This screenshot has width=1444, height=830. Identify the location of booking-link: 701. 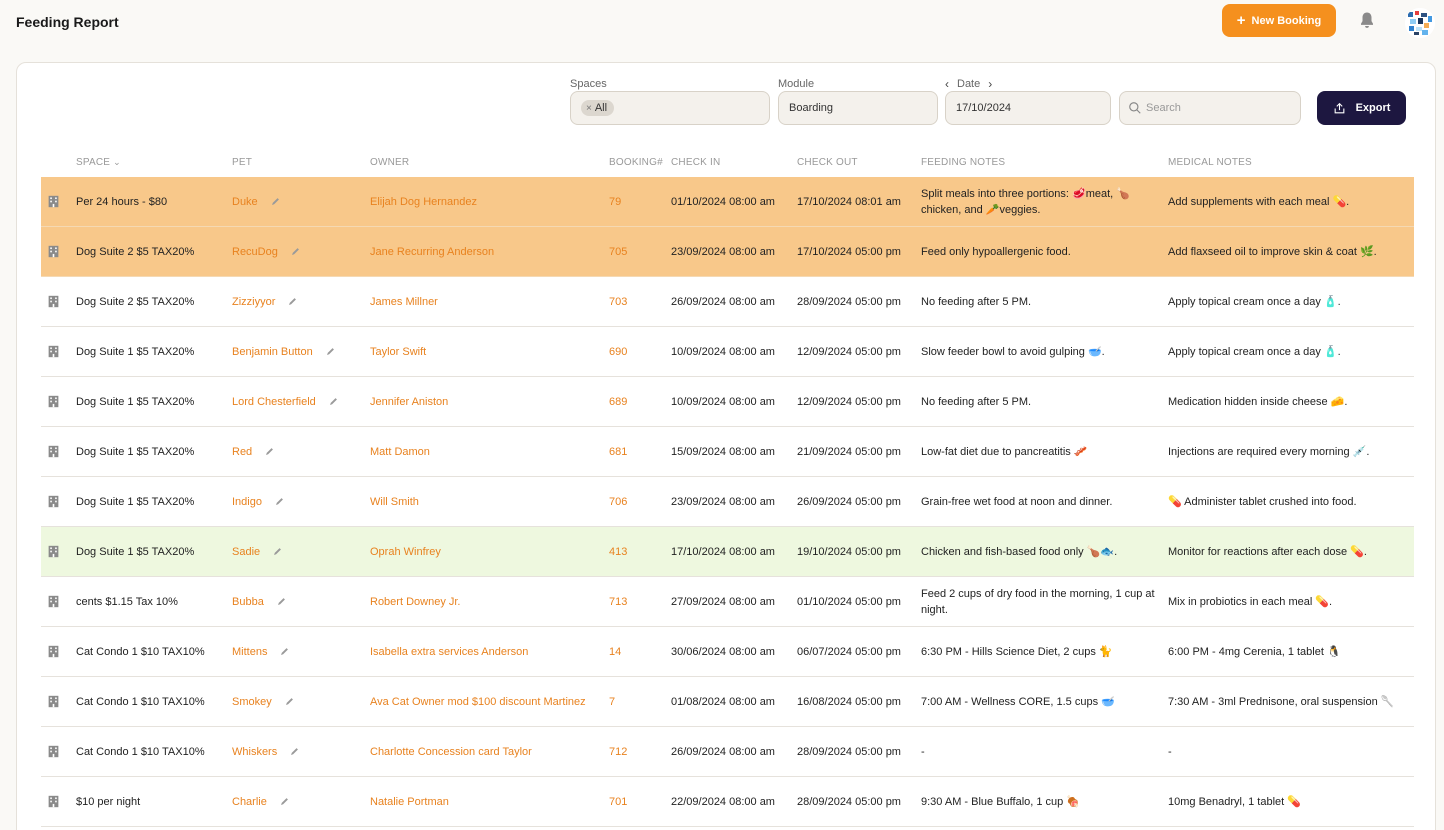
(634, 801).